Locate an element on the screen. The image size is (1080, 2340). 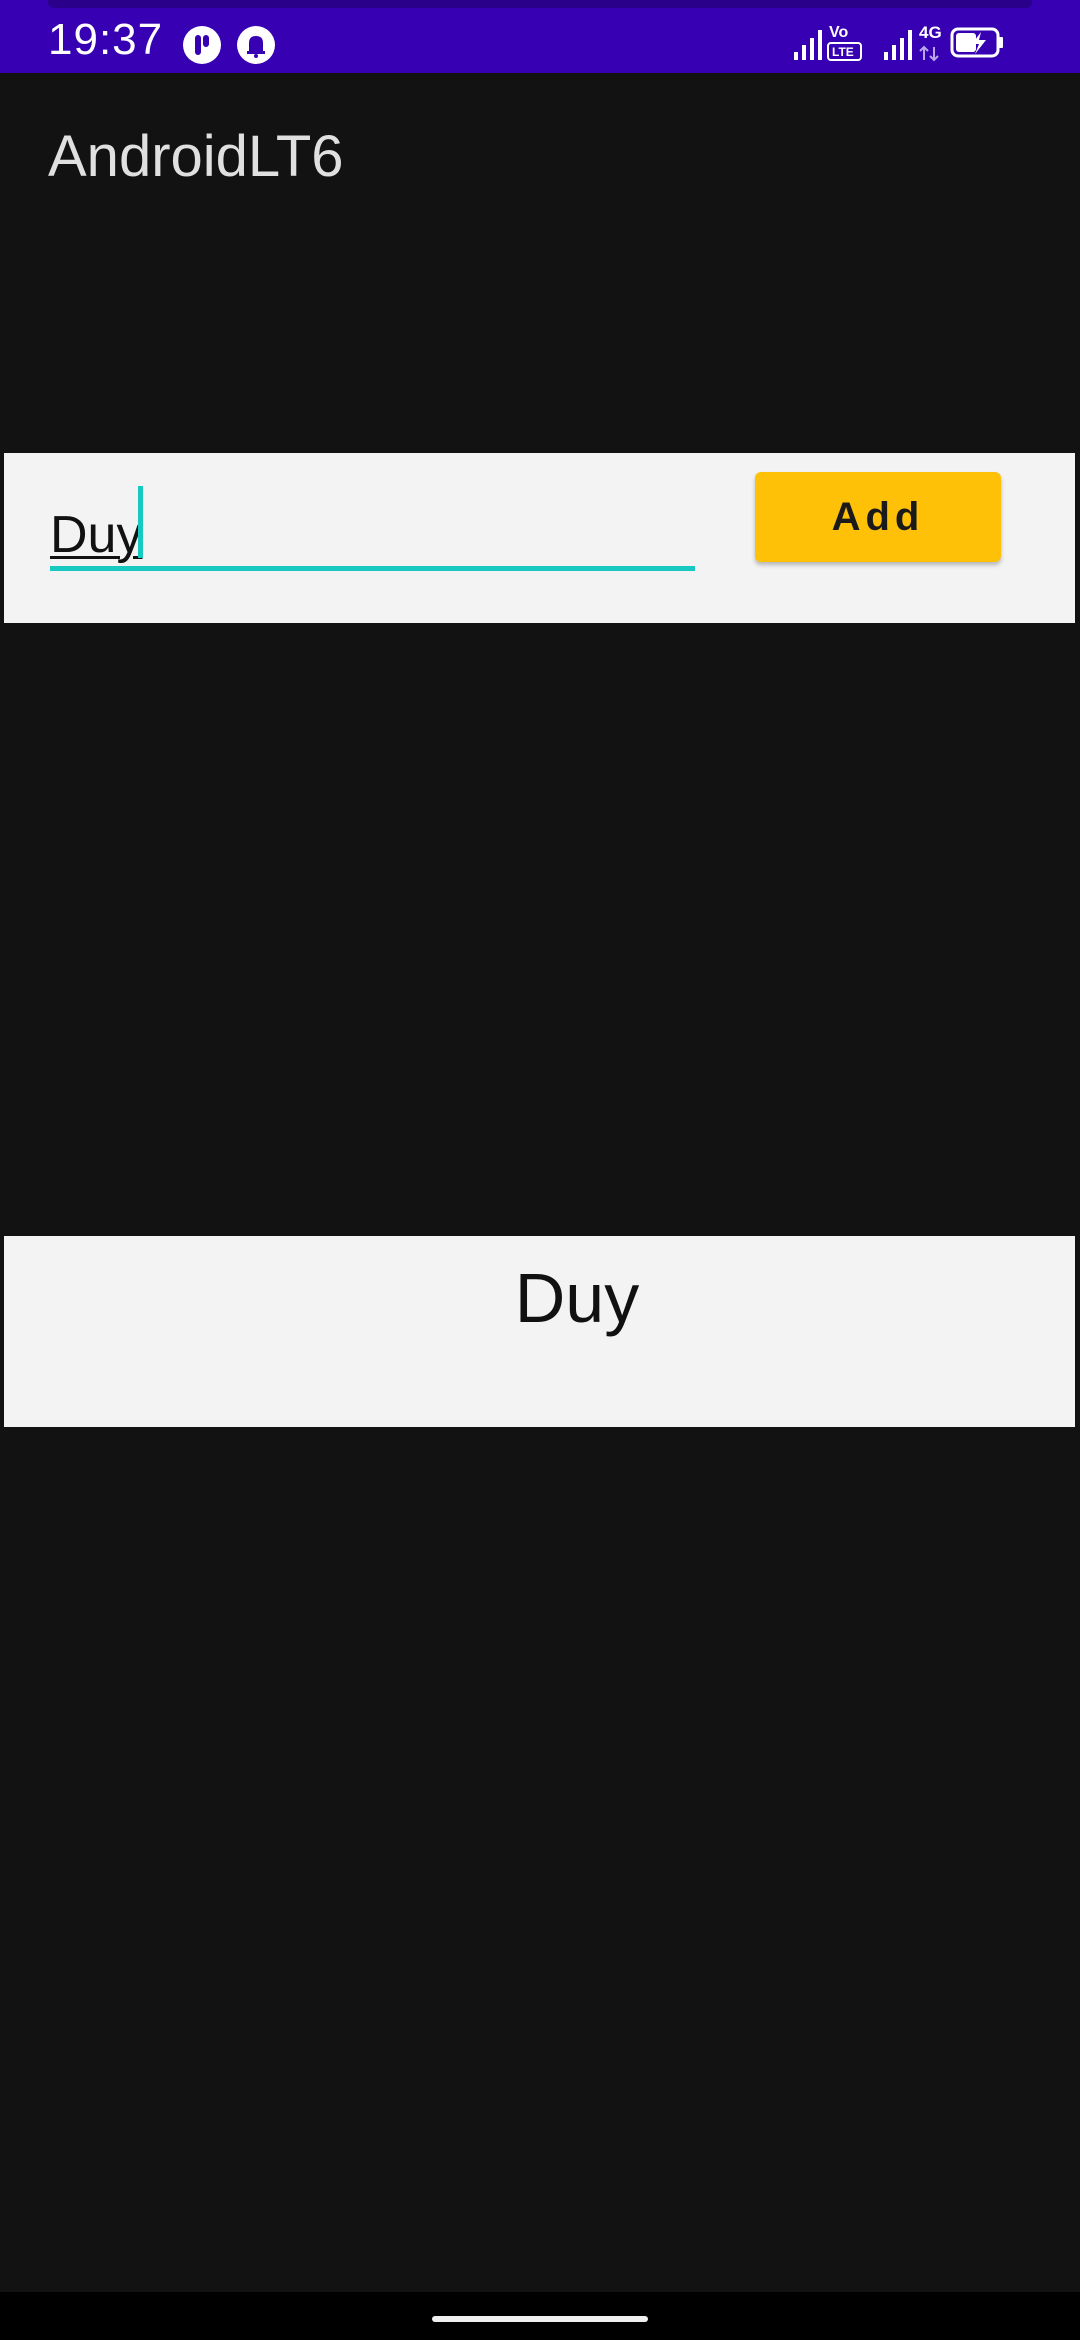
list-item: Duy is located at coordinates (539, 1331).